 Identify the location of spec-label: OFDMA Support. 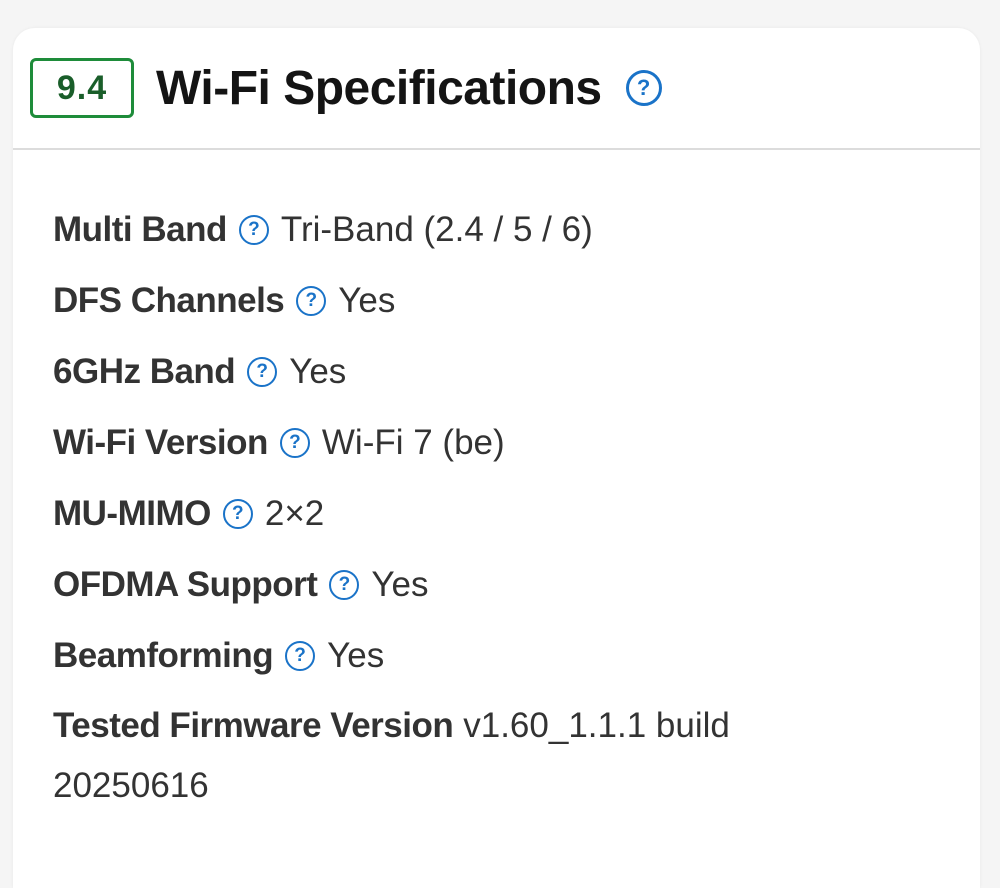
(185, 584).